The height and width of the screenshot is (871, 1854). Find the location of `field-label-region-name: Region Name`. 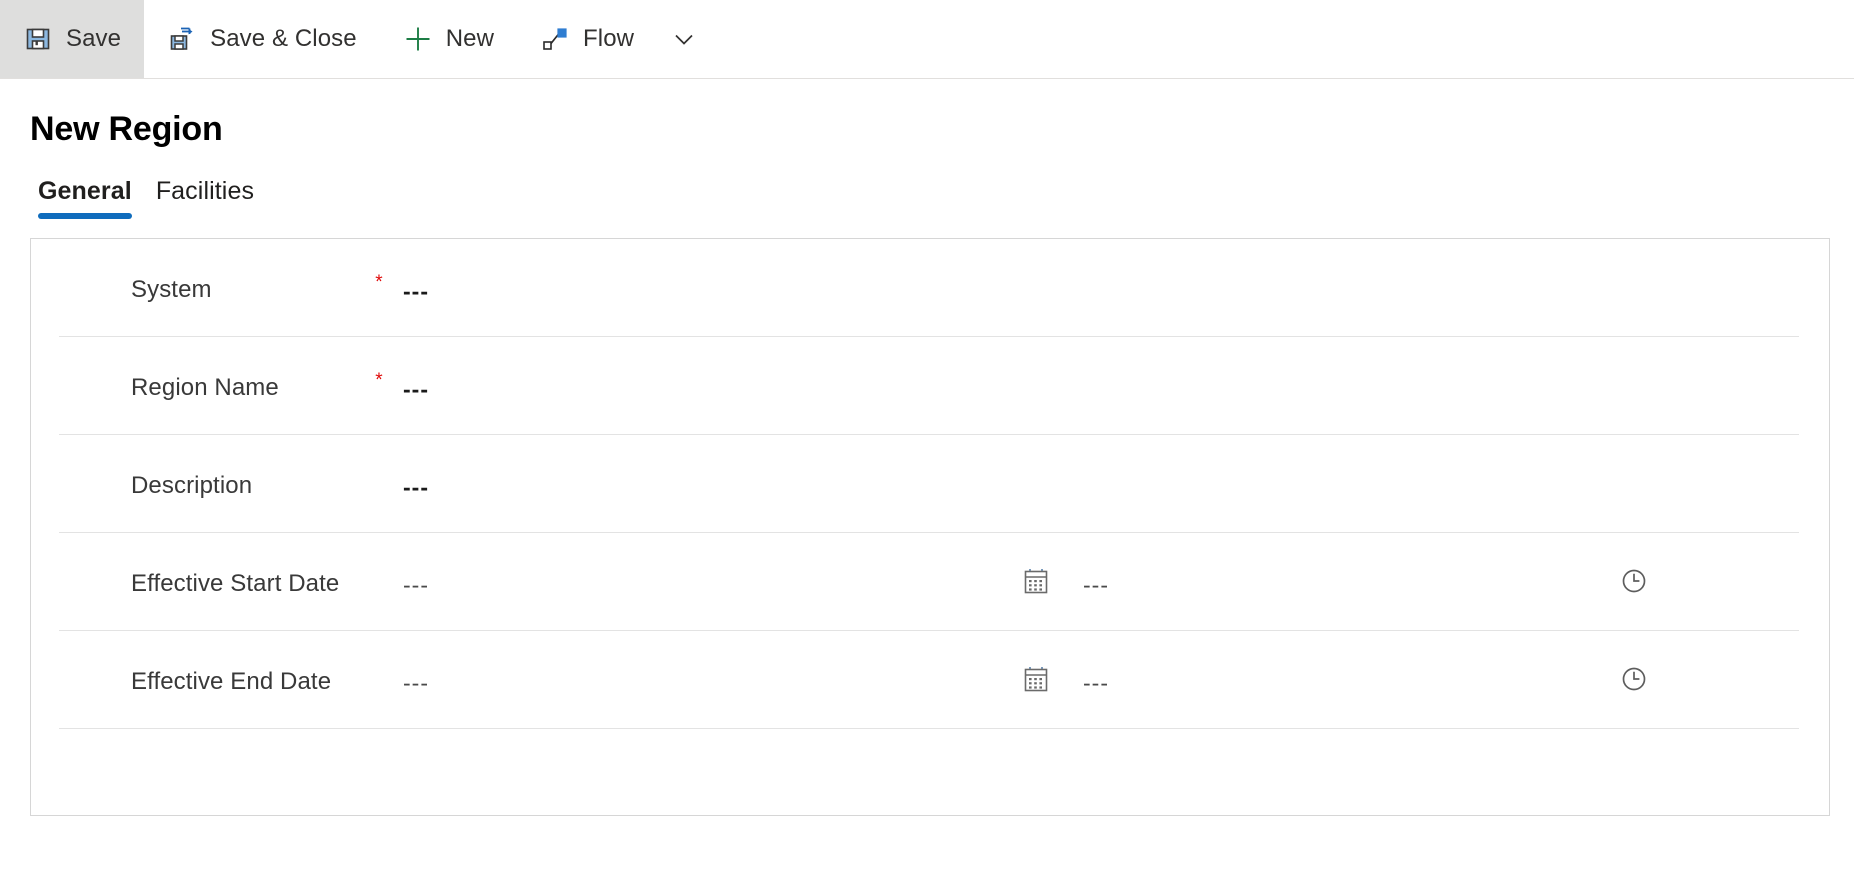

field-label-region-name: Region Name is located at coordinates (205, 387).